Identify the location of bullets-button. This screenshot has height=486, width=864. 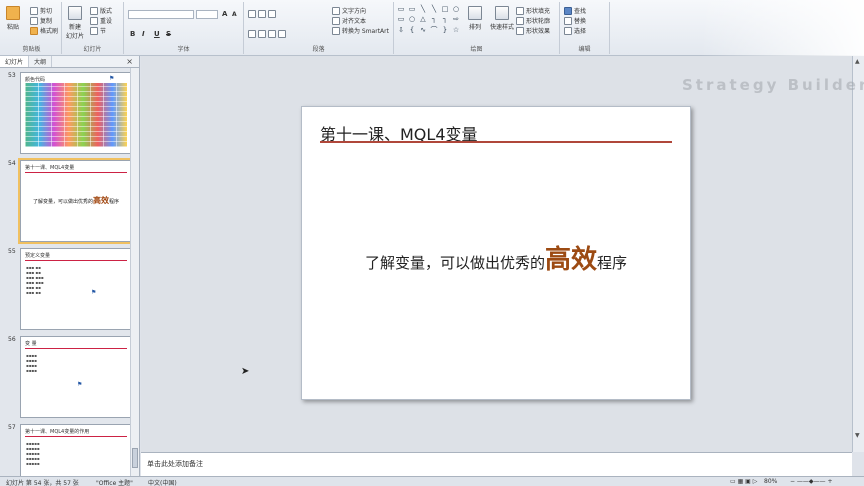
(262, 14).